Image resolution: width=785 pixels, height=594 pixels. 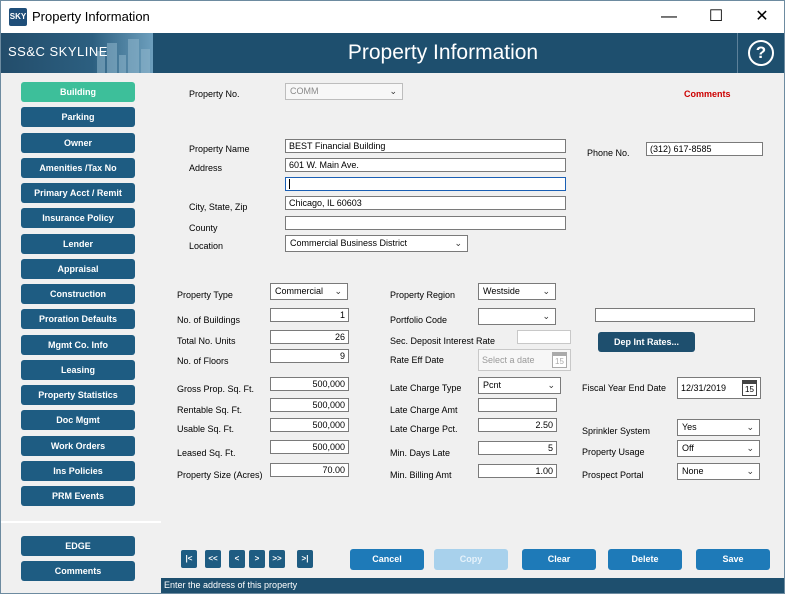 I want to click on usable-sqft-input: 500,000, so click(x=309, y=425).